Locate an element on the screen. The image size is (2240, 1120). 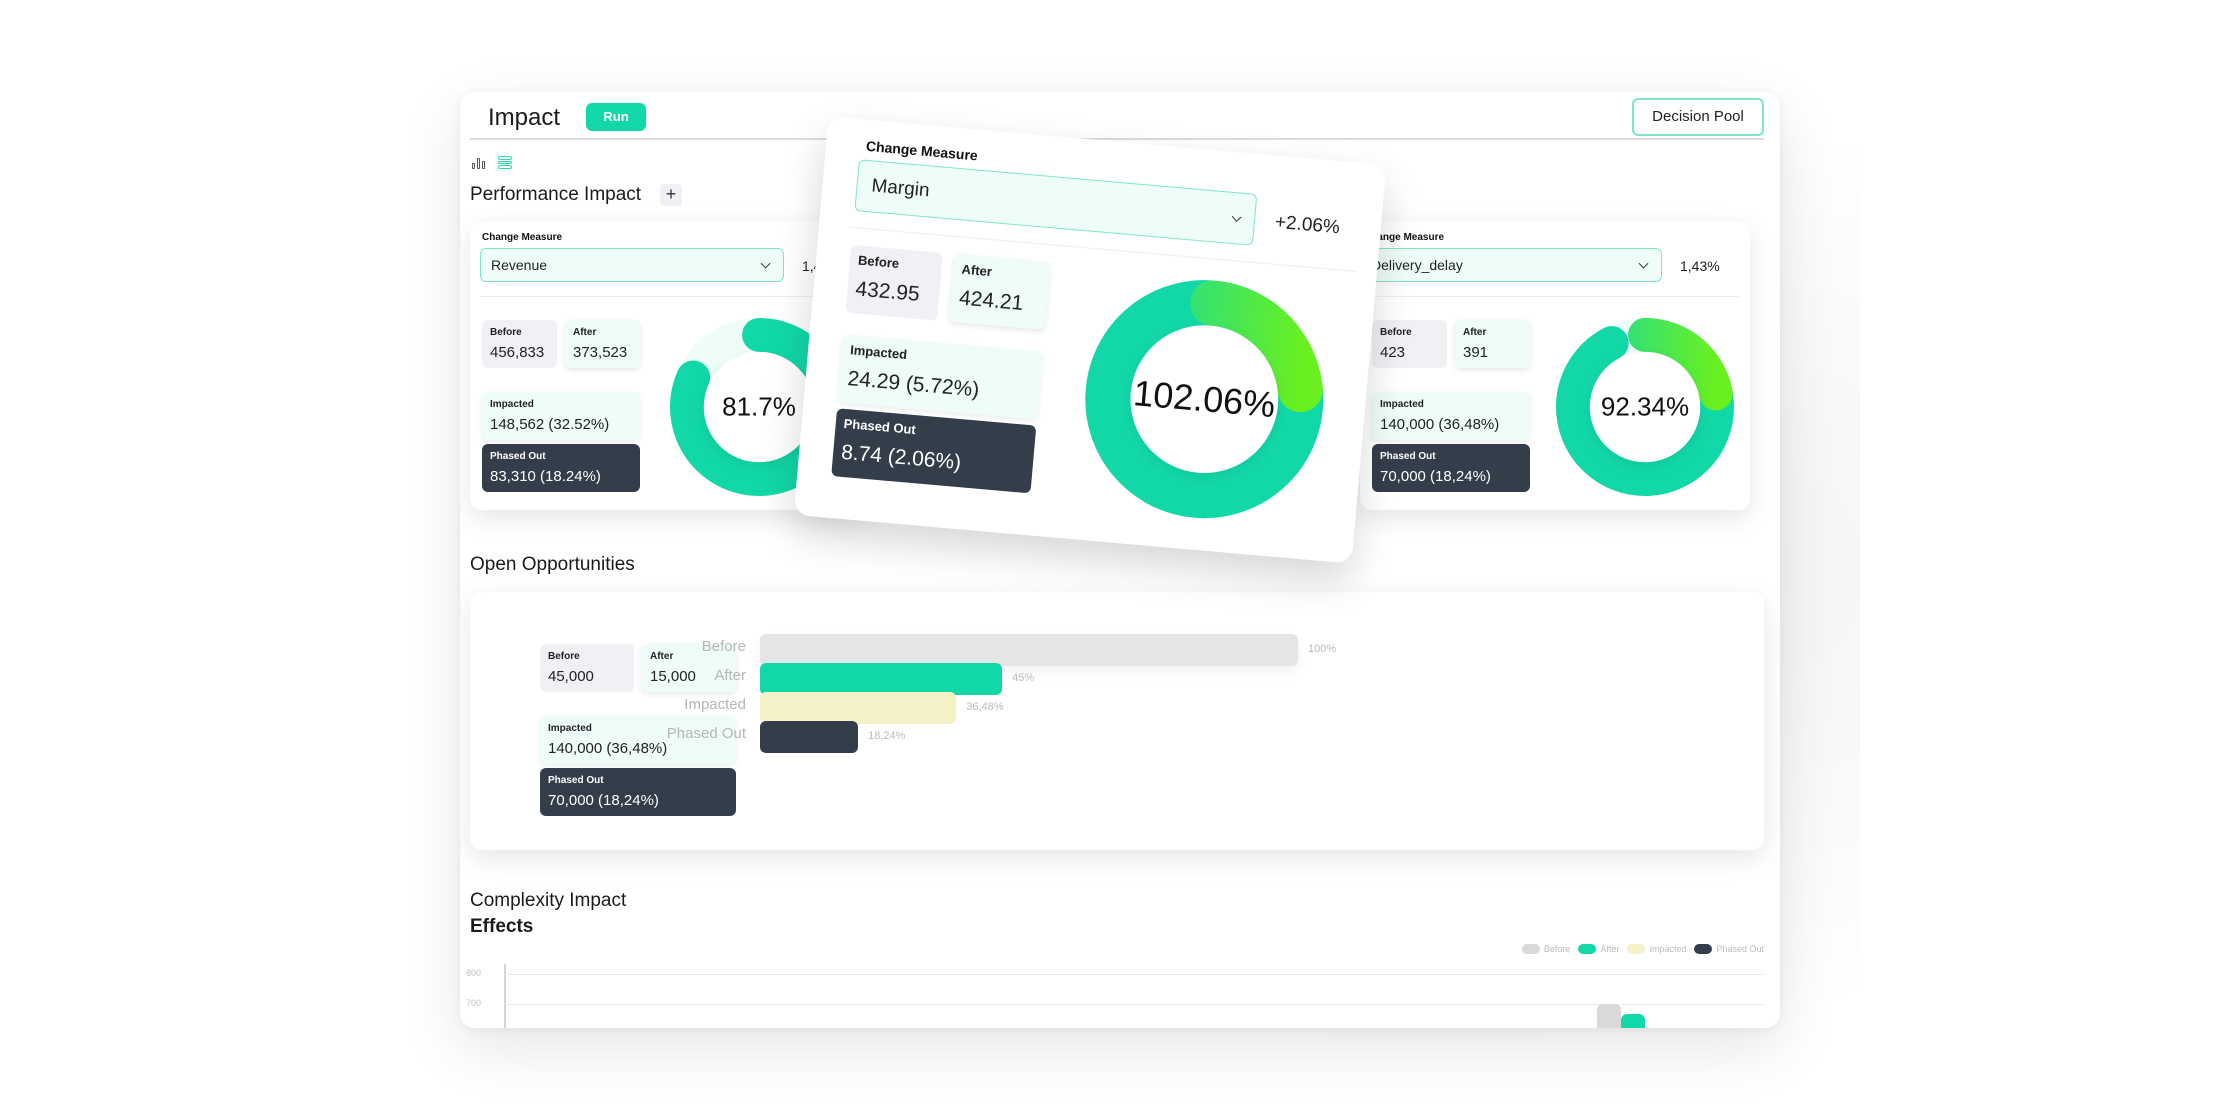
stat-phased-out: Phased Out 8.74 (2.06%) is located at coordinates (934, 451).